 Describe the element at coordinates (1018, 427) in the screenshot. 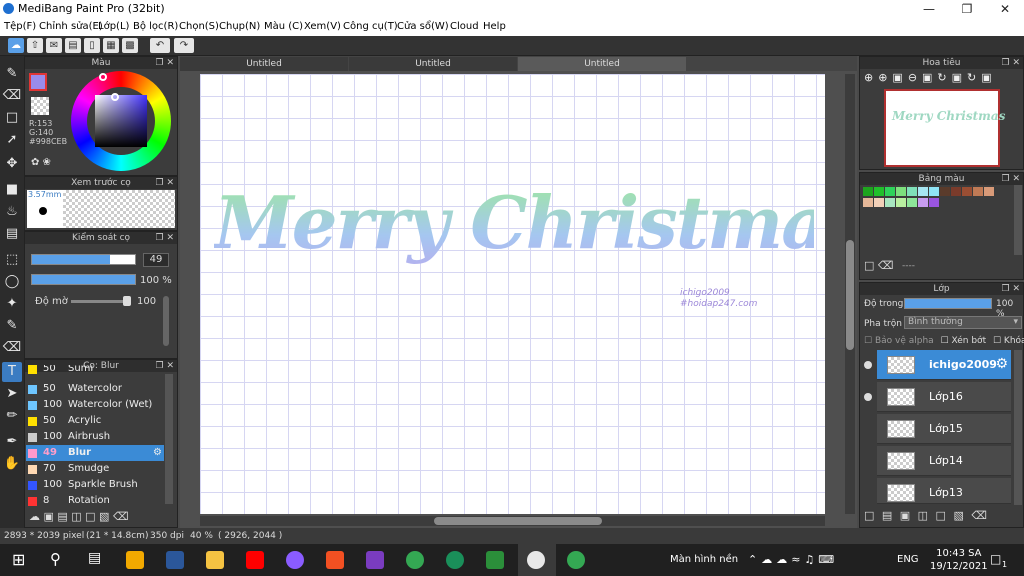

I see `layers-scrollbar` at that location.